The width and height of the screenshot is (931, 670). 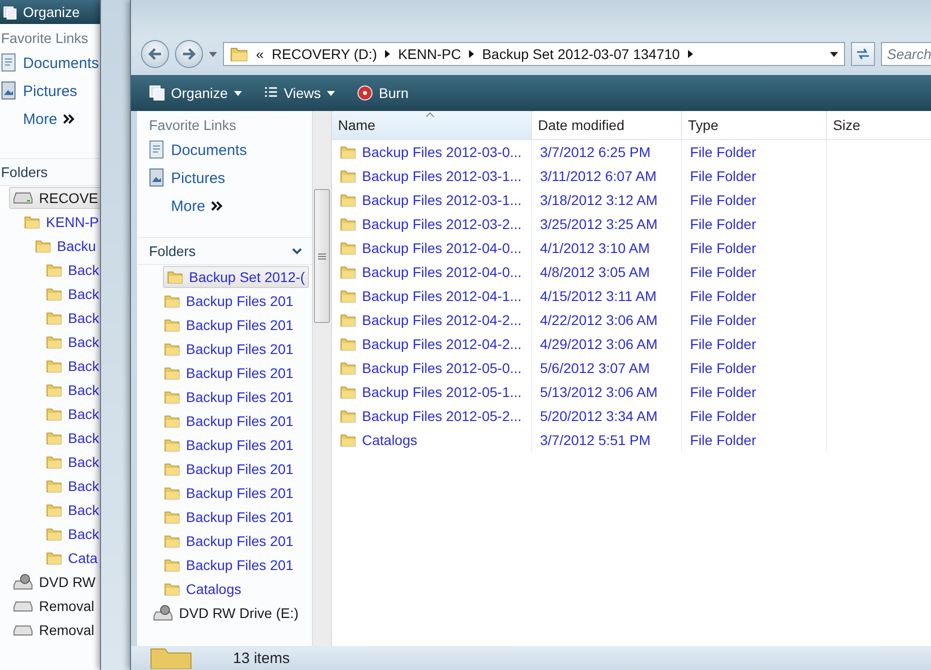 I want to click on table-cell: Catalogs, so click(x=432, y=440).